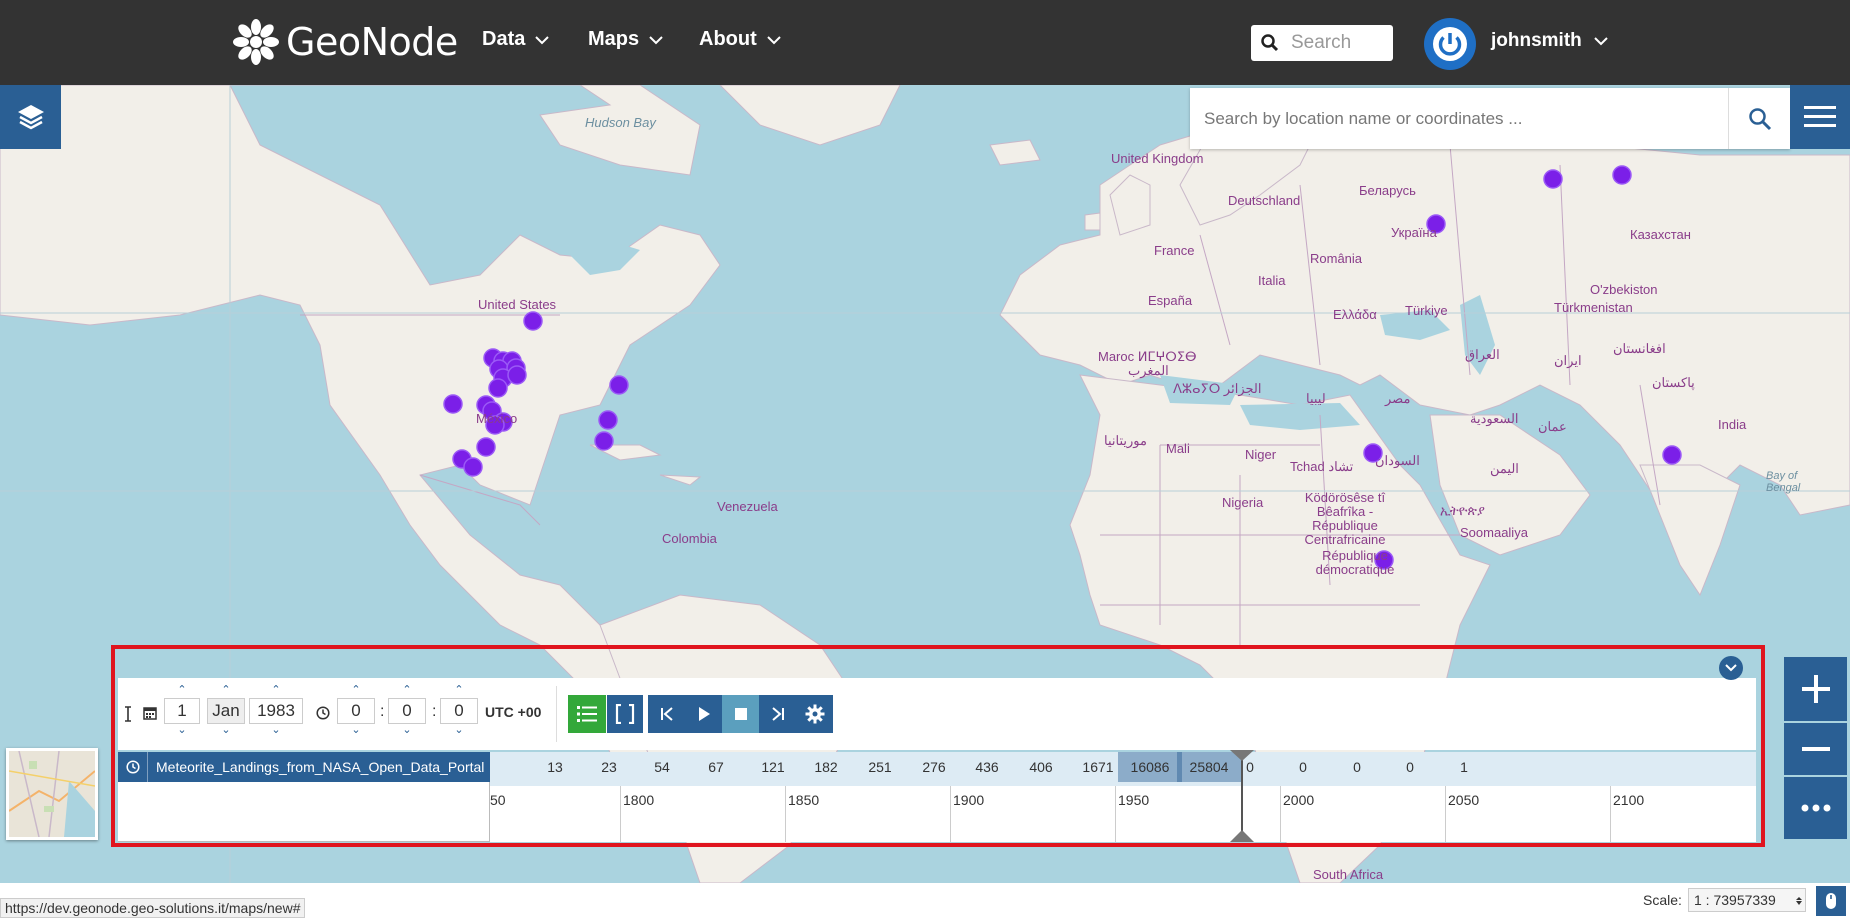 Image resolution: width=1850 pixels, height=918 pixels. I want to click on map-label-mexico: México, so click(497, 418).